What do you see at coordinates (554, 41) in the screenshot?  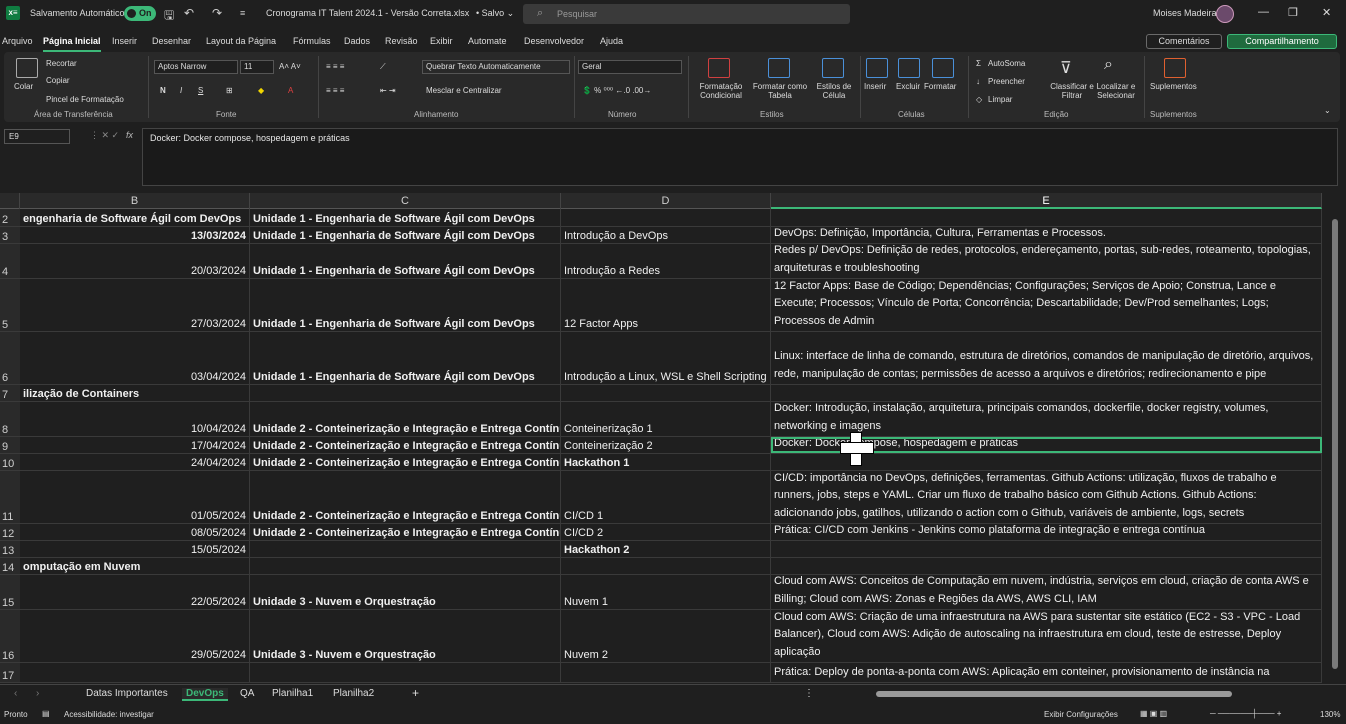 I see `menu-desenvolvedor: Desenvolvedor` at bounding box center [554, 41].